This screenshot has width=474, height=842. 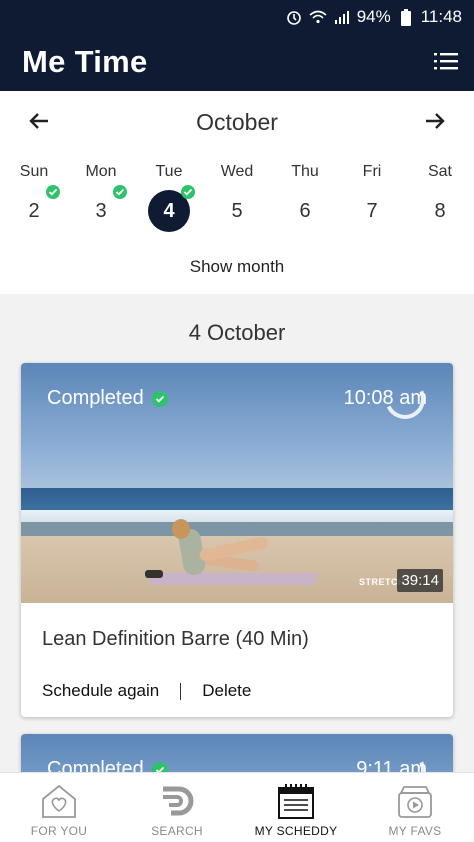 I want to click on day-wed: Wed 5, so click(x=237, y=192).